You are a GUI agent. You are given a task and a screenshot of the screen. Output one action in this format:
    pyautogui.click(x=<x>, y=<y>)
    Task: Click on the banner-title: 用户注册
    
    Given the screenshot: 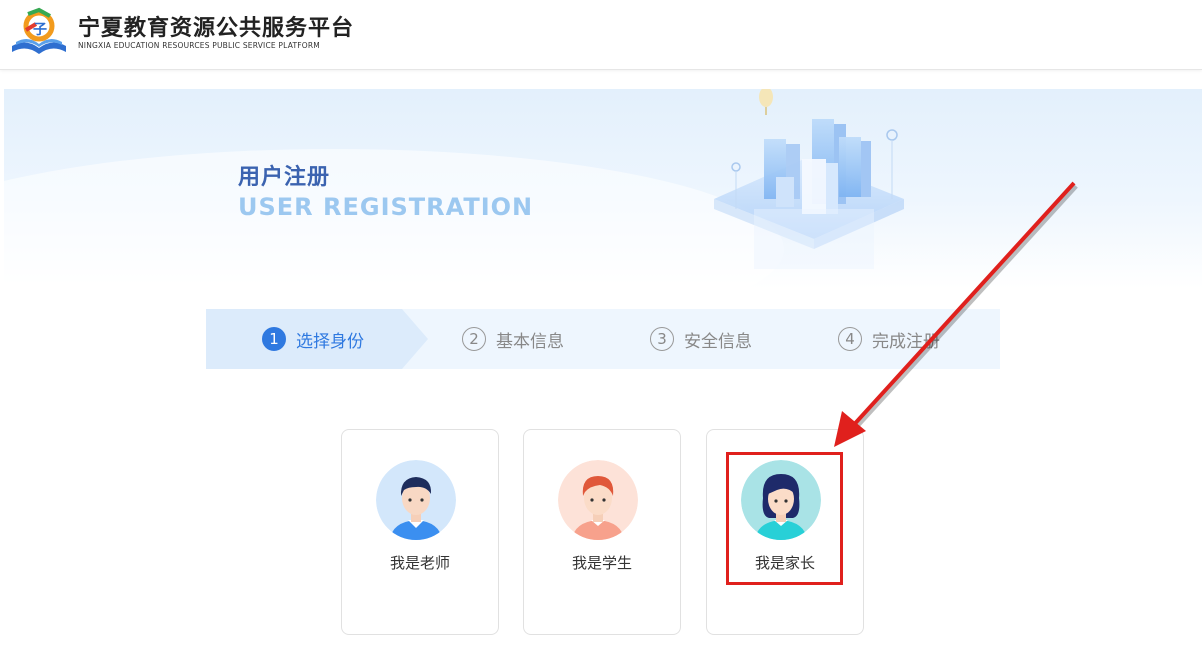 What is the action you would take?
    pyautogui.click(x=284, y=177)
    